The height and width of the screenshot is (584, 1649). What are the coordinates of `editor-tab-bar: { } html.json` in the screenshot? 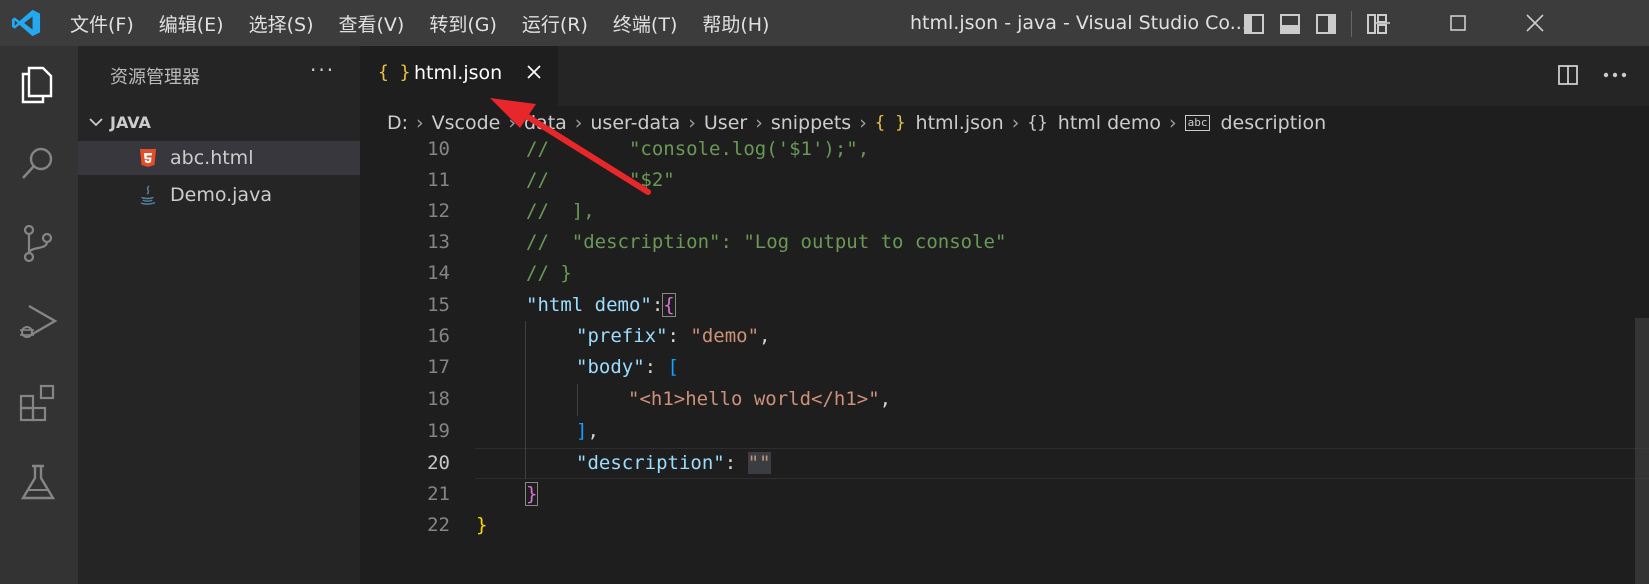 It's located at (1004, 76).